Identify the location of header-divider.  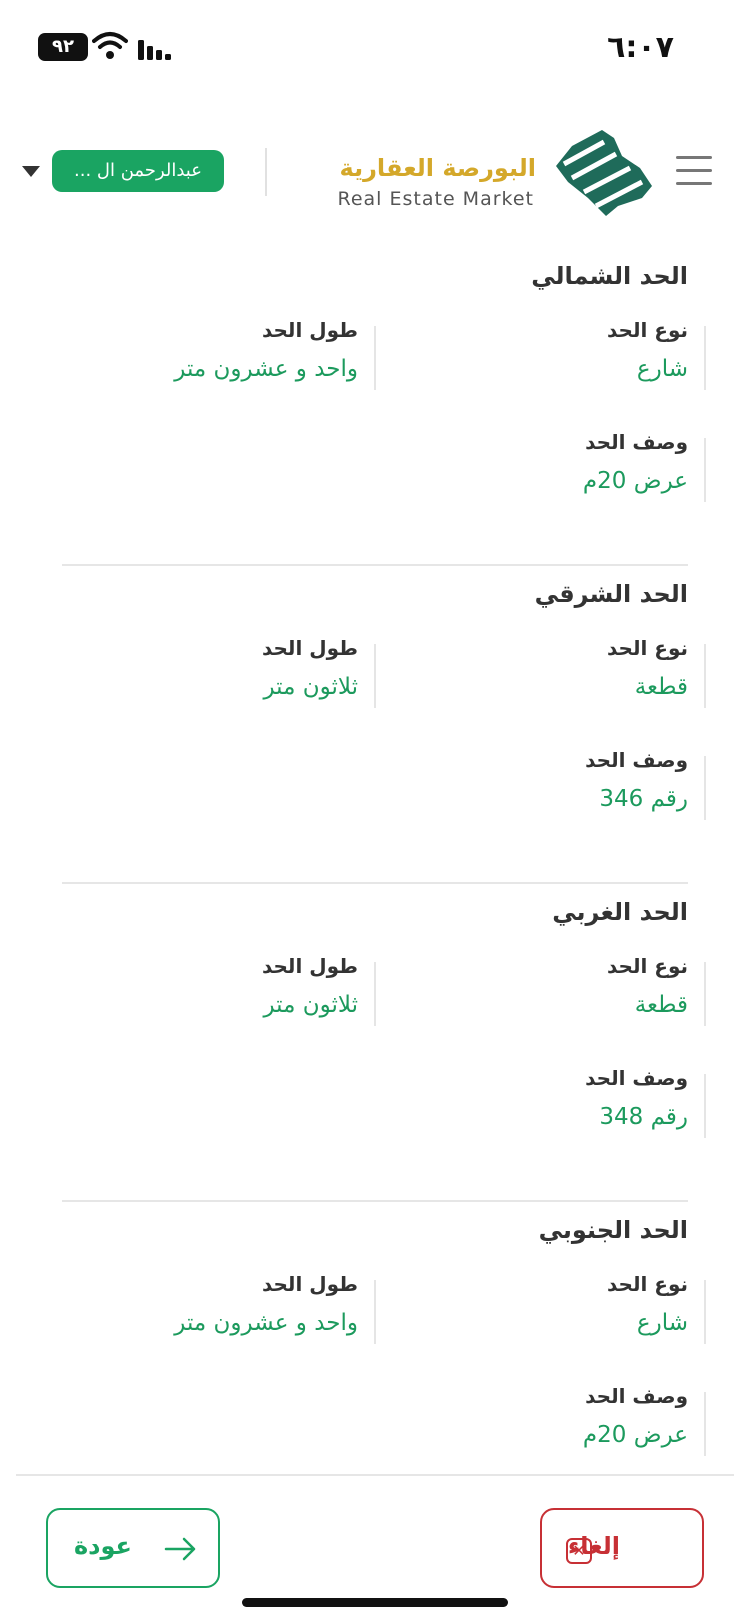
(266, 172).